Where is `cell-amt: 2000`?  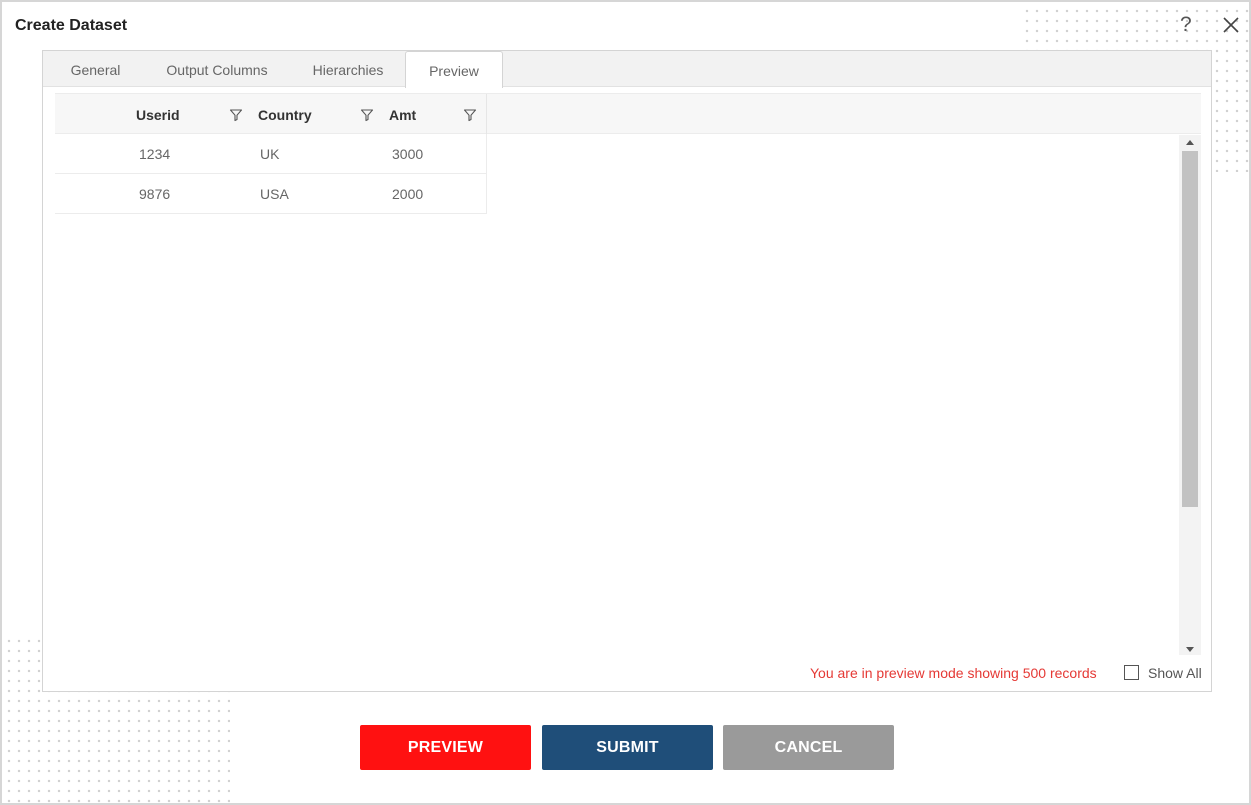 cell-amt: 2000 is located at coordinates (408, 194).